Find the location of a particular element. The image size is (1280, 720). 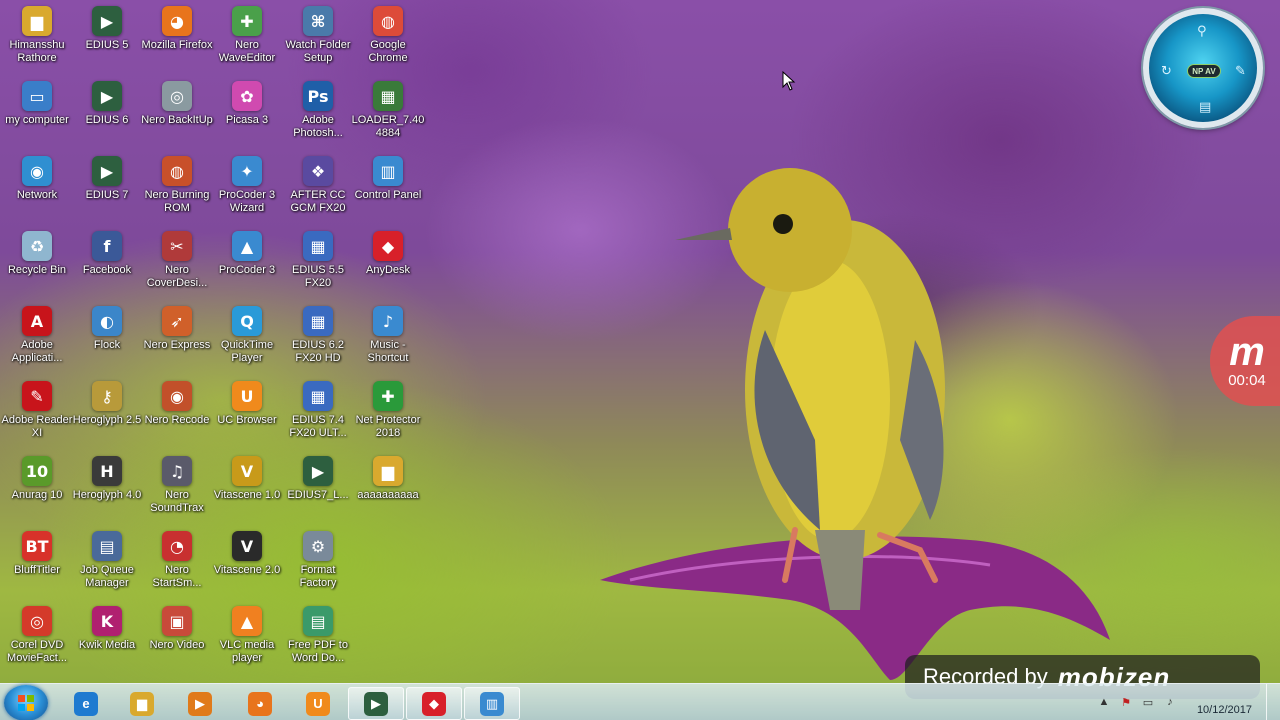

desktop-shortcut: ✚ Nero WaveEditor is located at coordinates (247, 35).